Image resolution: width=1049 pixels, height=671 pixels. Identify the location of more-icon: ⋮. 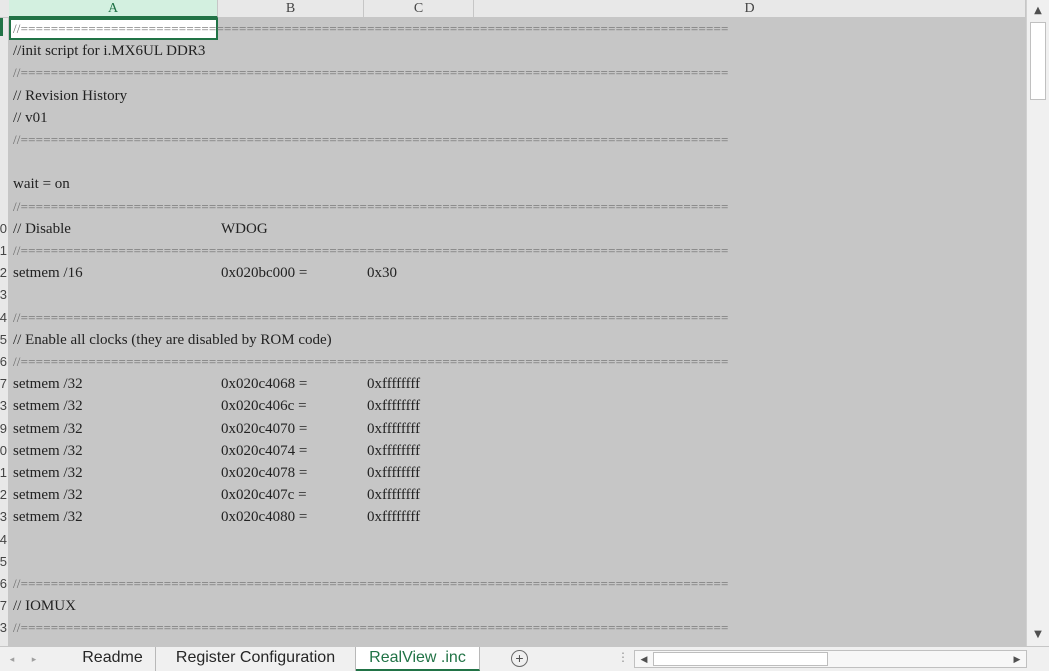
(623, 657).